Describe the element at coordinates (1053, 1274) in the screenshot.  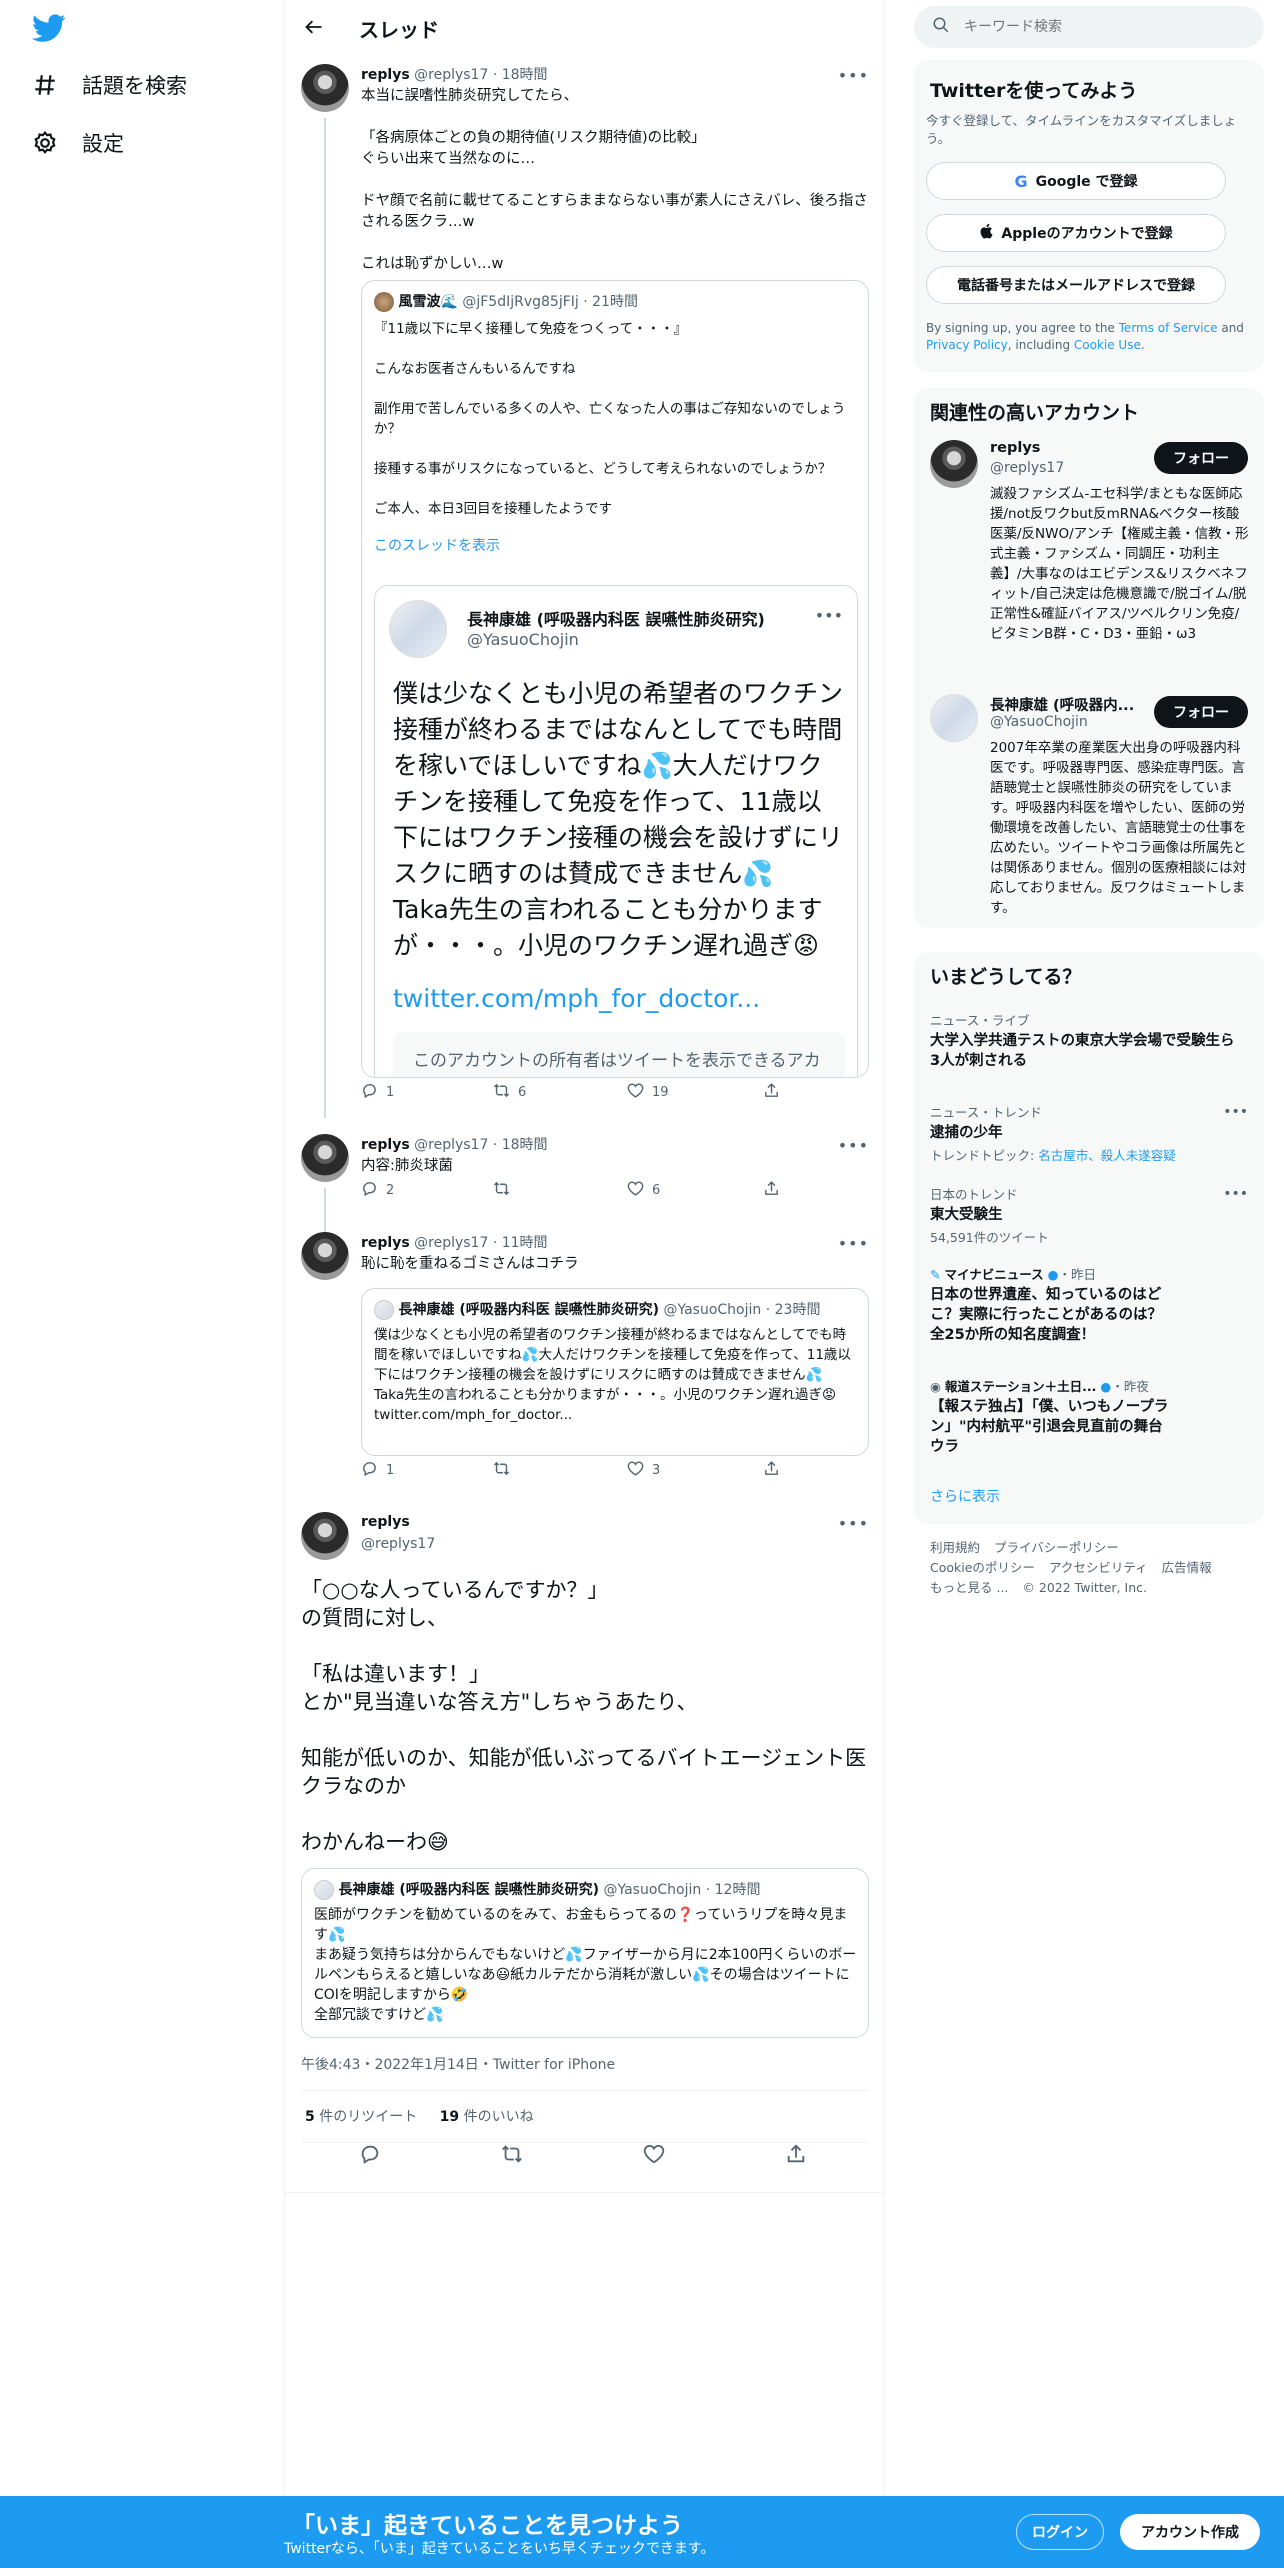
I see `verified-badge-icon: ●` at that location.